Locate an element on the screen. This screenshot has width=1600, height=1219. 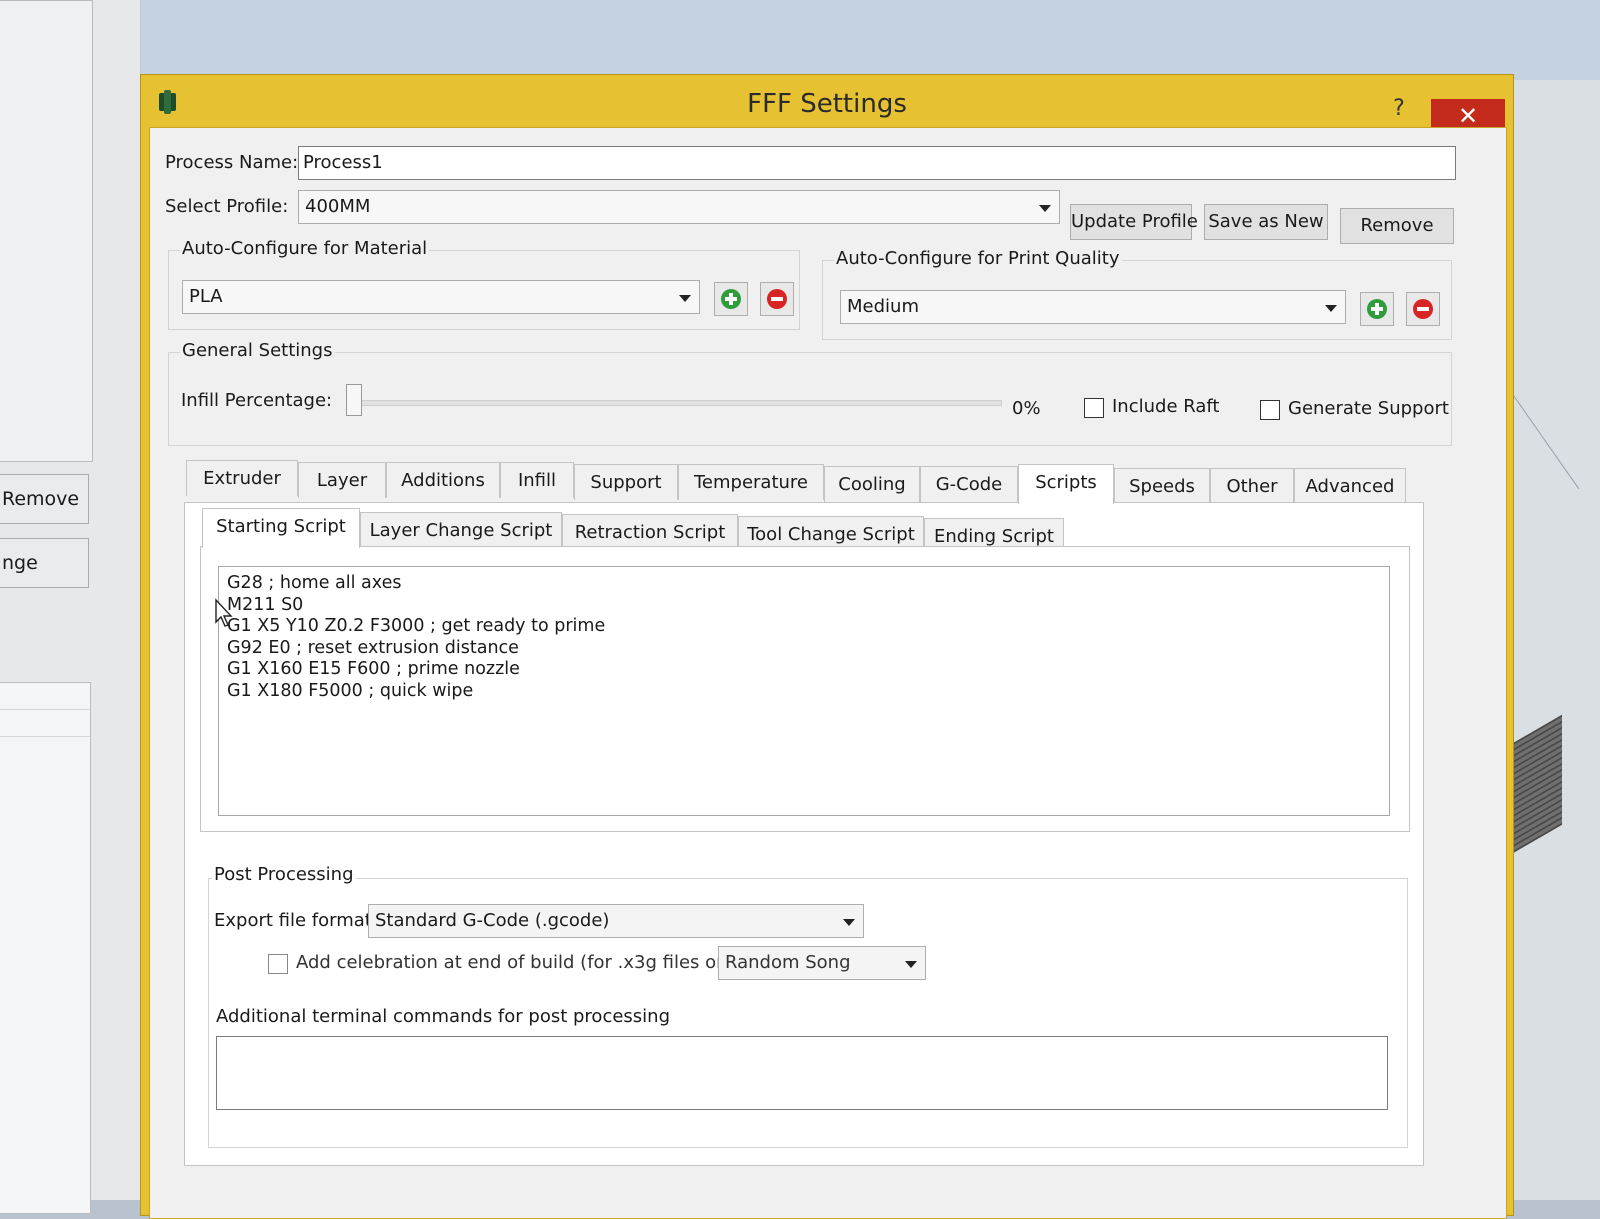
subtab-layer-change-script: Layer Change Script is located at coordinates (461, 530).